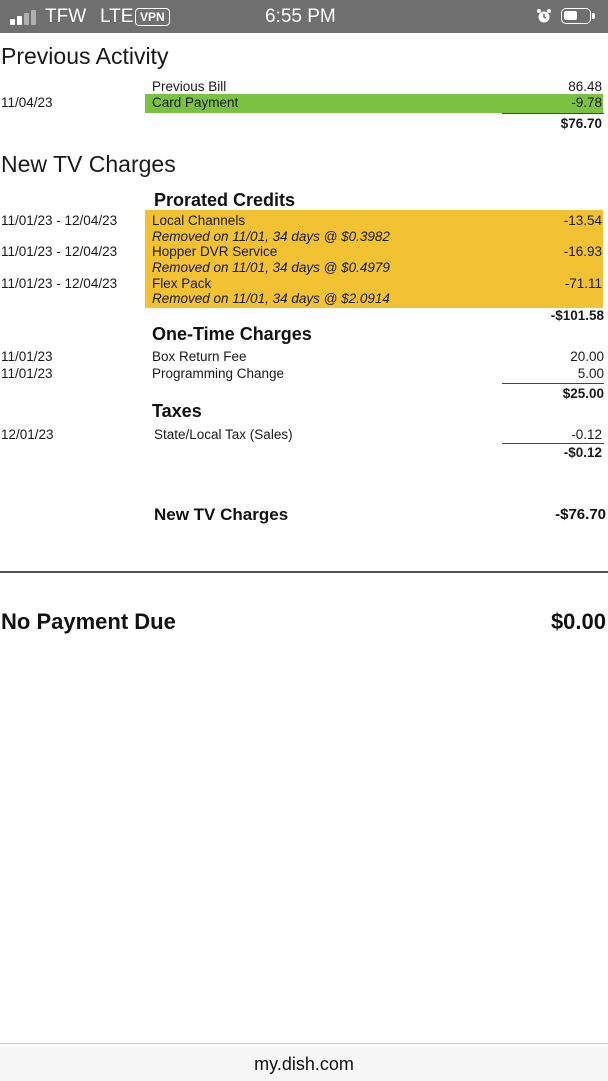  What do you see at coordinates (177, 411) in the screenshot?
I see `taxes-heading: Taxes` at bounding box center [177, 411].